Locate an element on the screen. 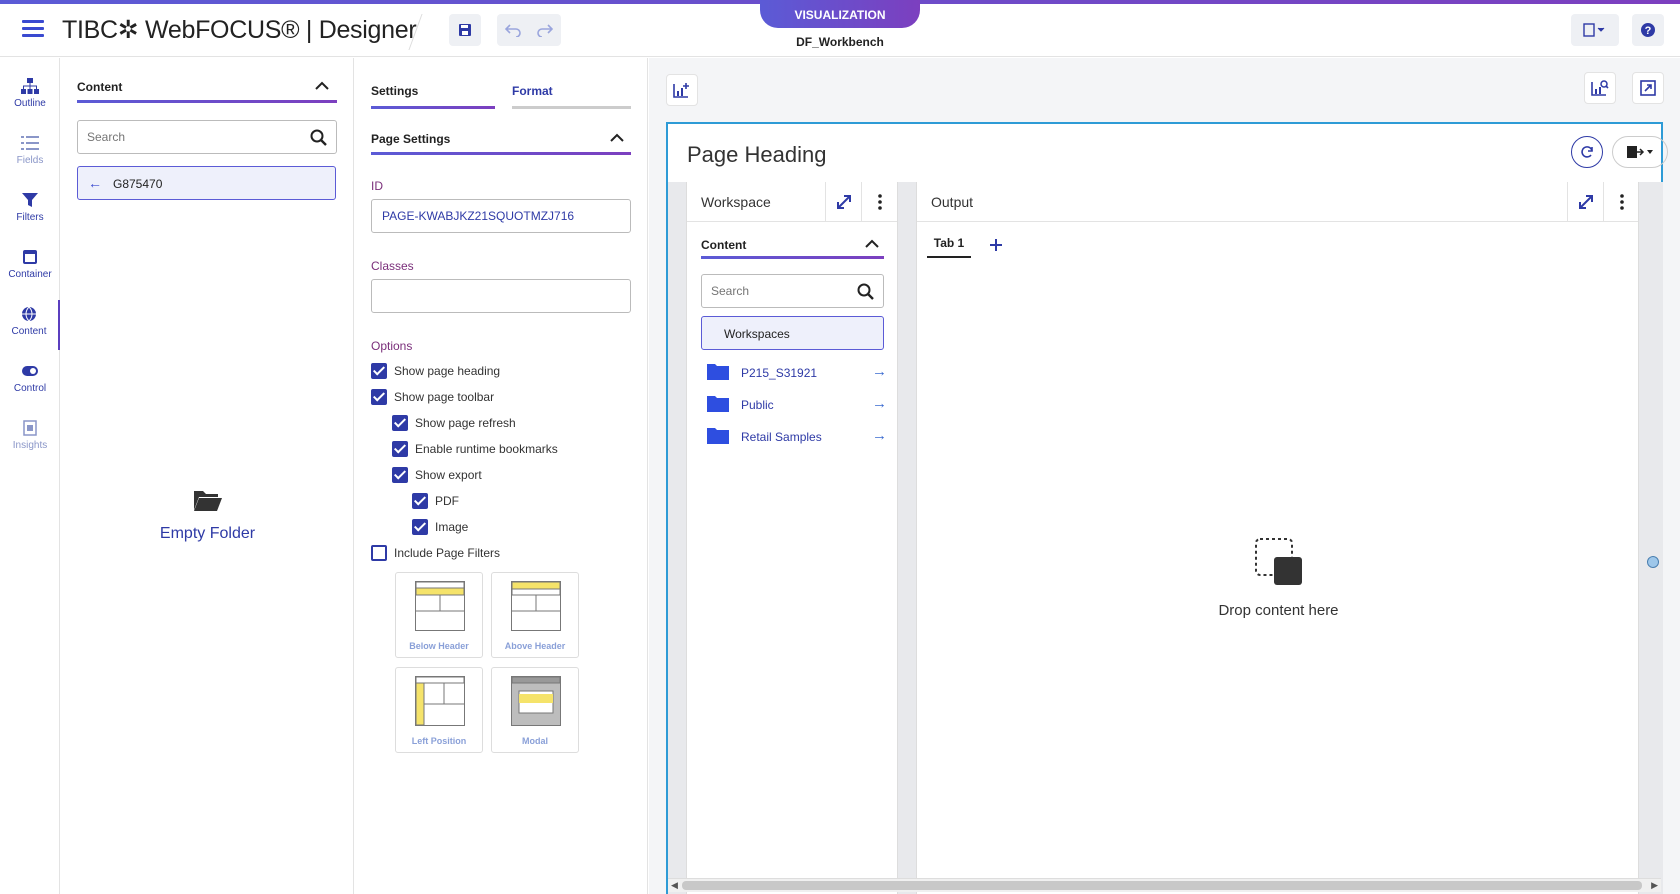  option-label: Enable runtime bookmarks is located at coordinates (486, 449).